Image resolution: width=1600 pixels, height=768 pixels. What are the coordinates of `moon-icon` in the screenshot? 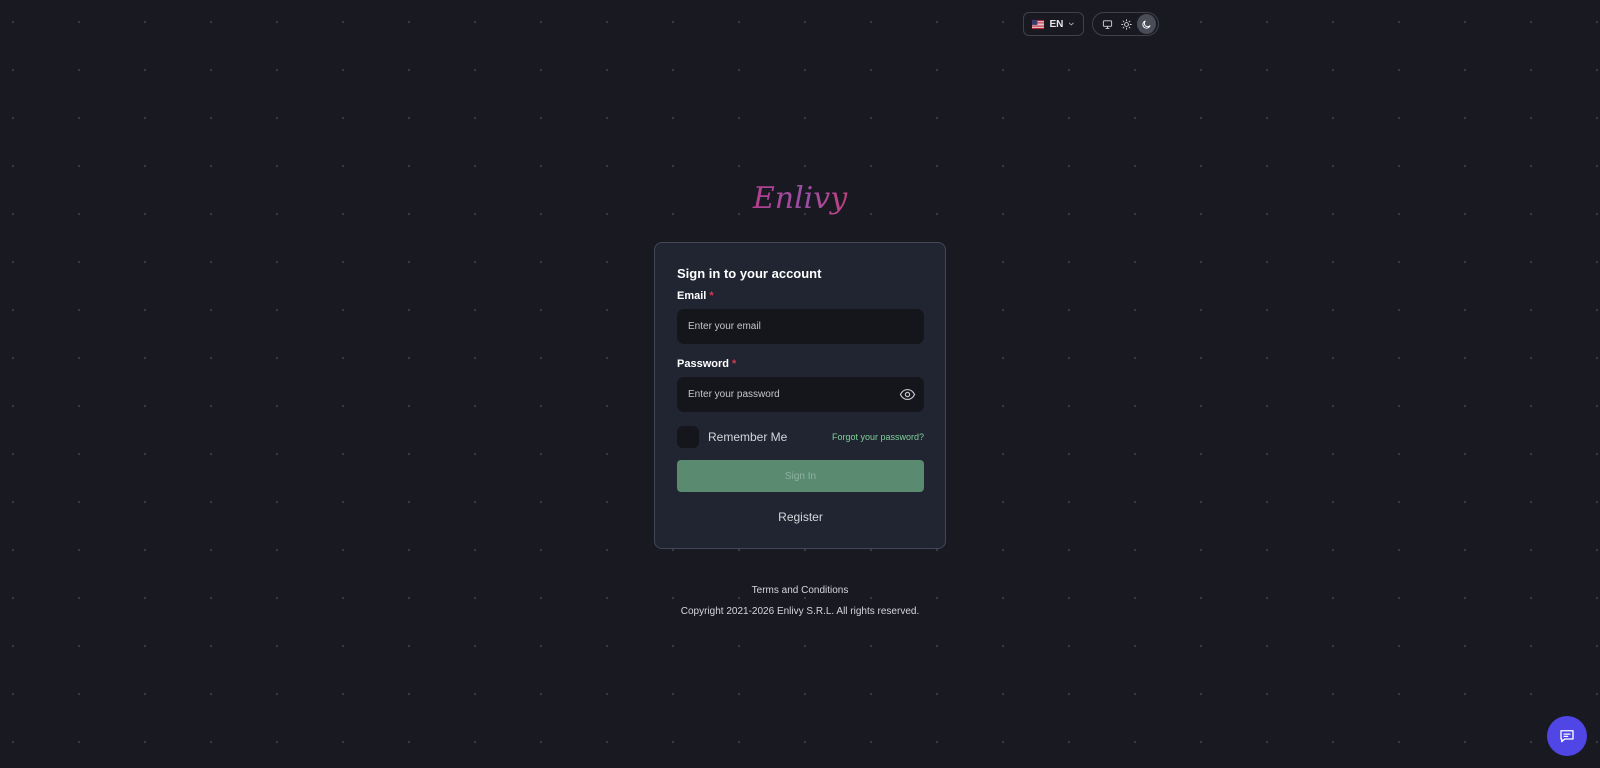 It's located at (1146, 24).